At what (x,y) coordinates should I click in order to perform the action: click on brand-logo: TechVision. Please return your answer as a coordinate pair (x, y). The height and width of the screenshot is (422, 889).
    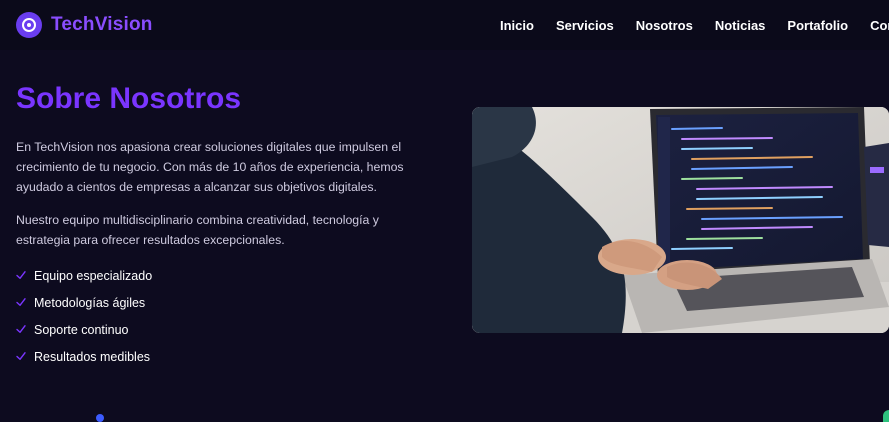
    Looking at the image, I should click on (84, 25).